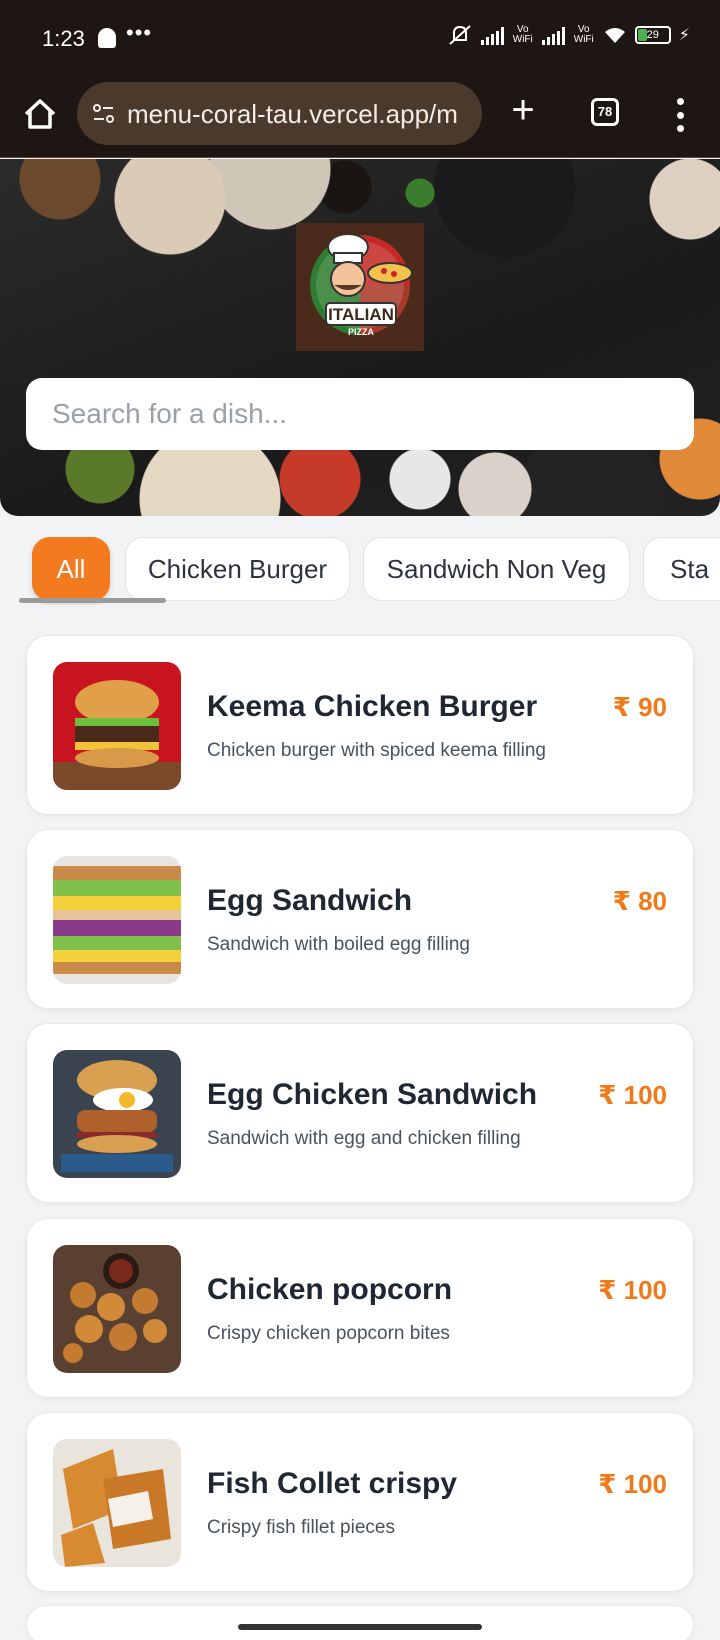 The image size is (720, 1640). I want to click on logo-subtext: PIZZA, so click(361, 332).